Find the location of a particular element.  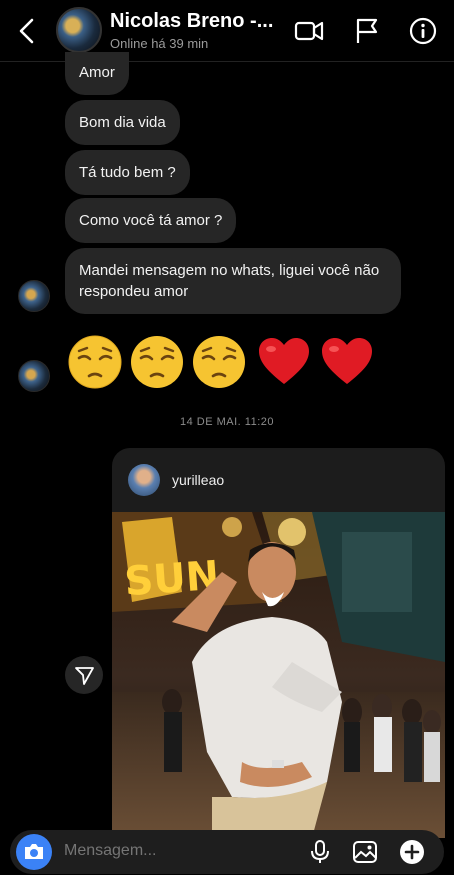

camera-button is located at coordinates (34, 852).